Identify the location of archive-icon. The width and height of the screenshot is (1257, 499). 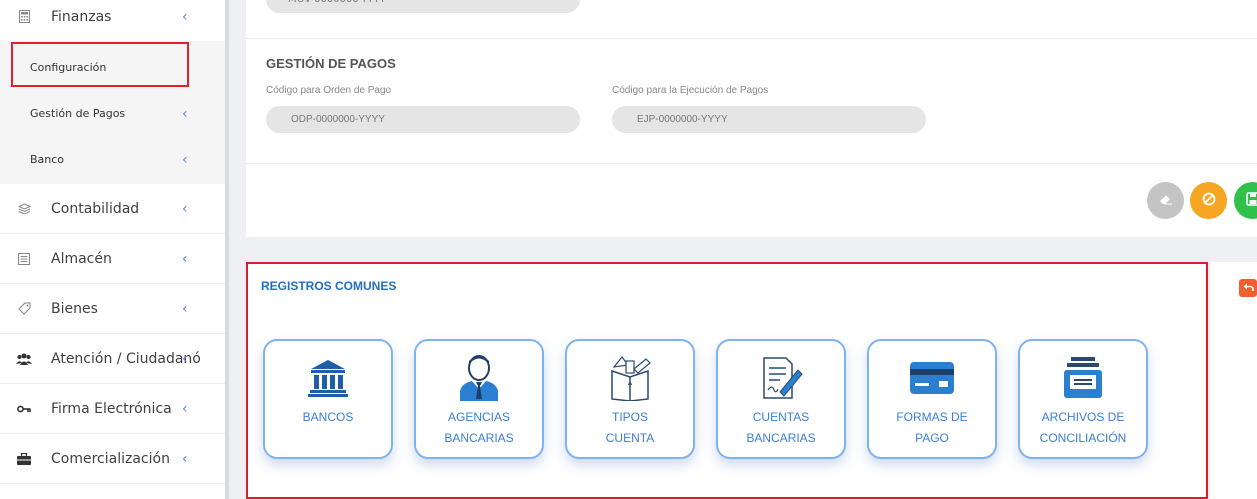
(1083, 378).